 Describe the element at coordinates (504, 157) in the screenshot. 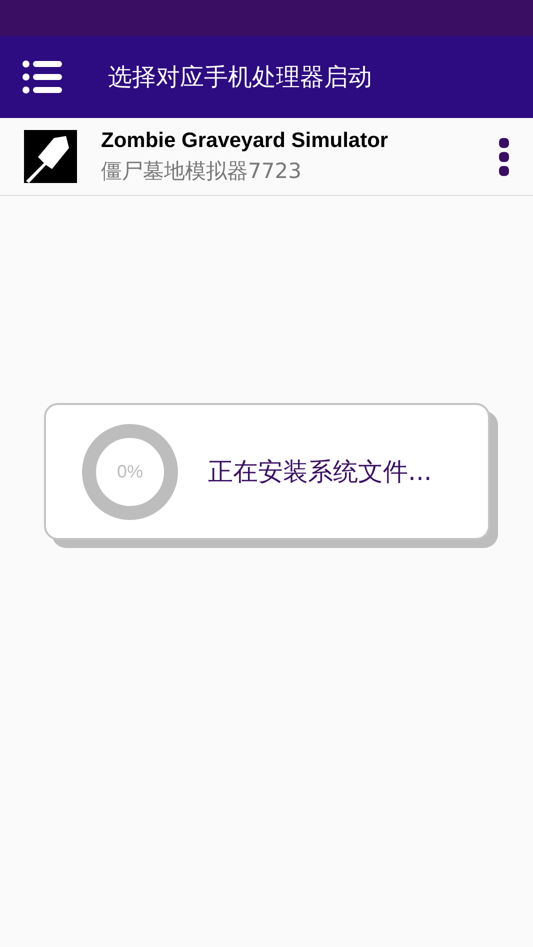

I see `more-icon` at that location.